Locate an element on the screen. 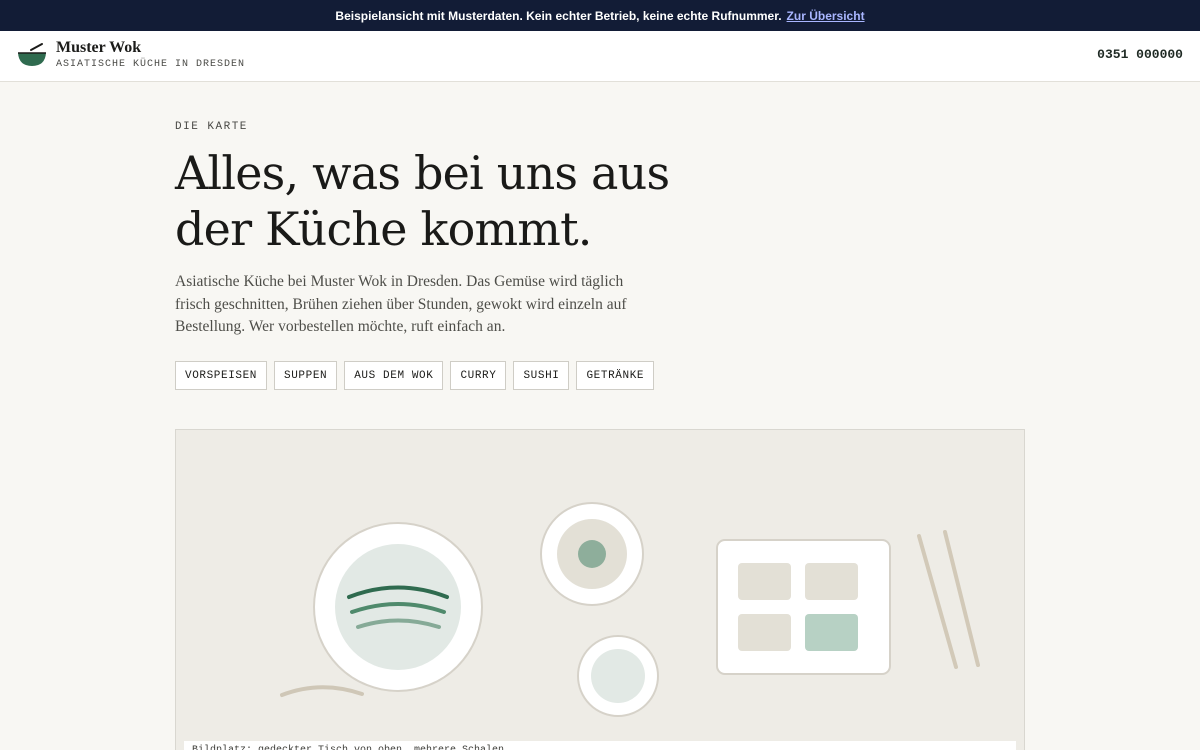 The height and width of the screenshot is (750, 1200). category-sushi-button: SUSHI is located at coordinates (541, 375).